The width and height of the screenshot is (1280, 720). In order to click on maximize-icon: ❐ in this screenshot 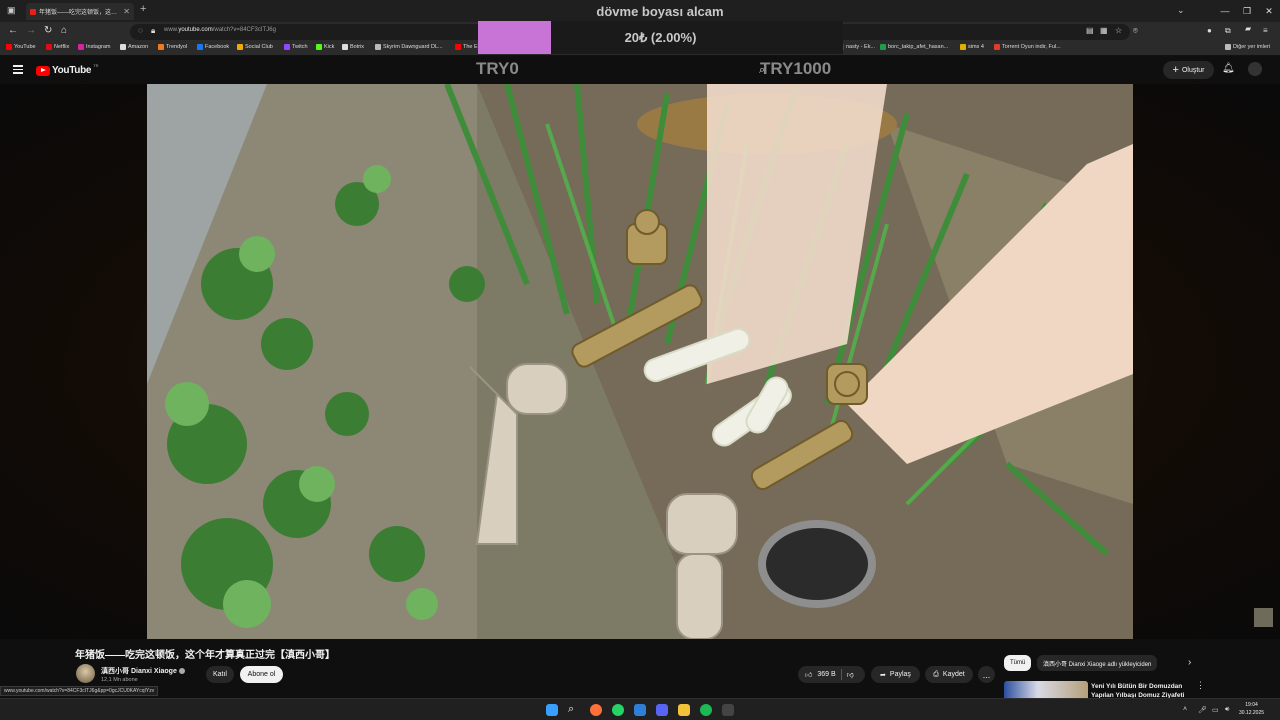, I will do `click(1247, 11)`.